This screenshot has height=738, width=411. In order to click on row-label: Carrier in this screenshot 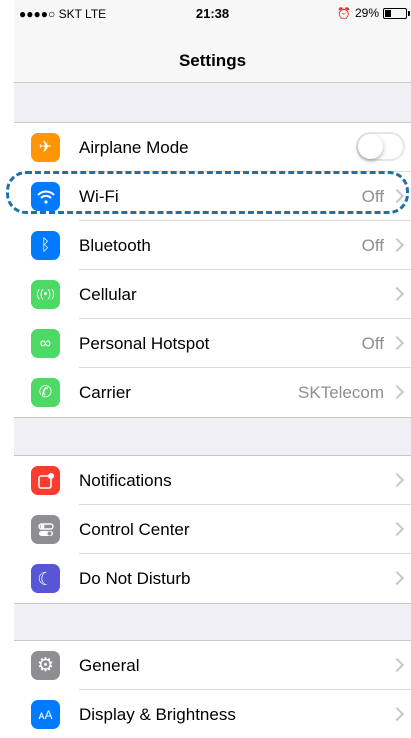, I will do `click(105, 392)`.